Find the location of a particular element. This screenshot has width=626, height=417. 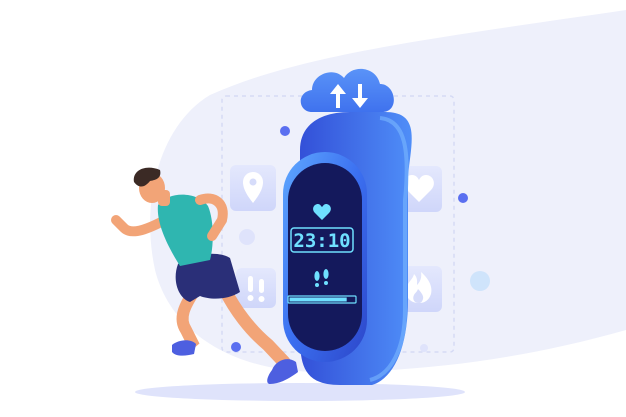

fitness-band: 23:10 is located at coordinates (347, 248).